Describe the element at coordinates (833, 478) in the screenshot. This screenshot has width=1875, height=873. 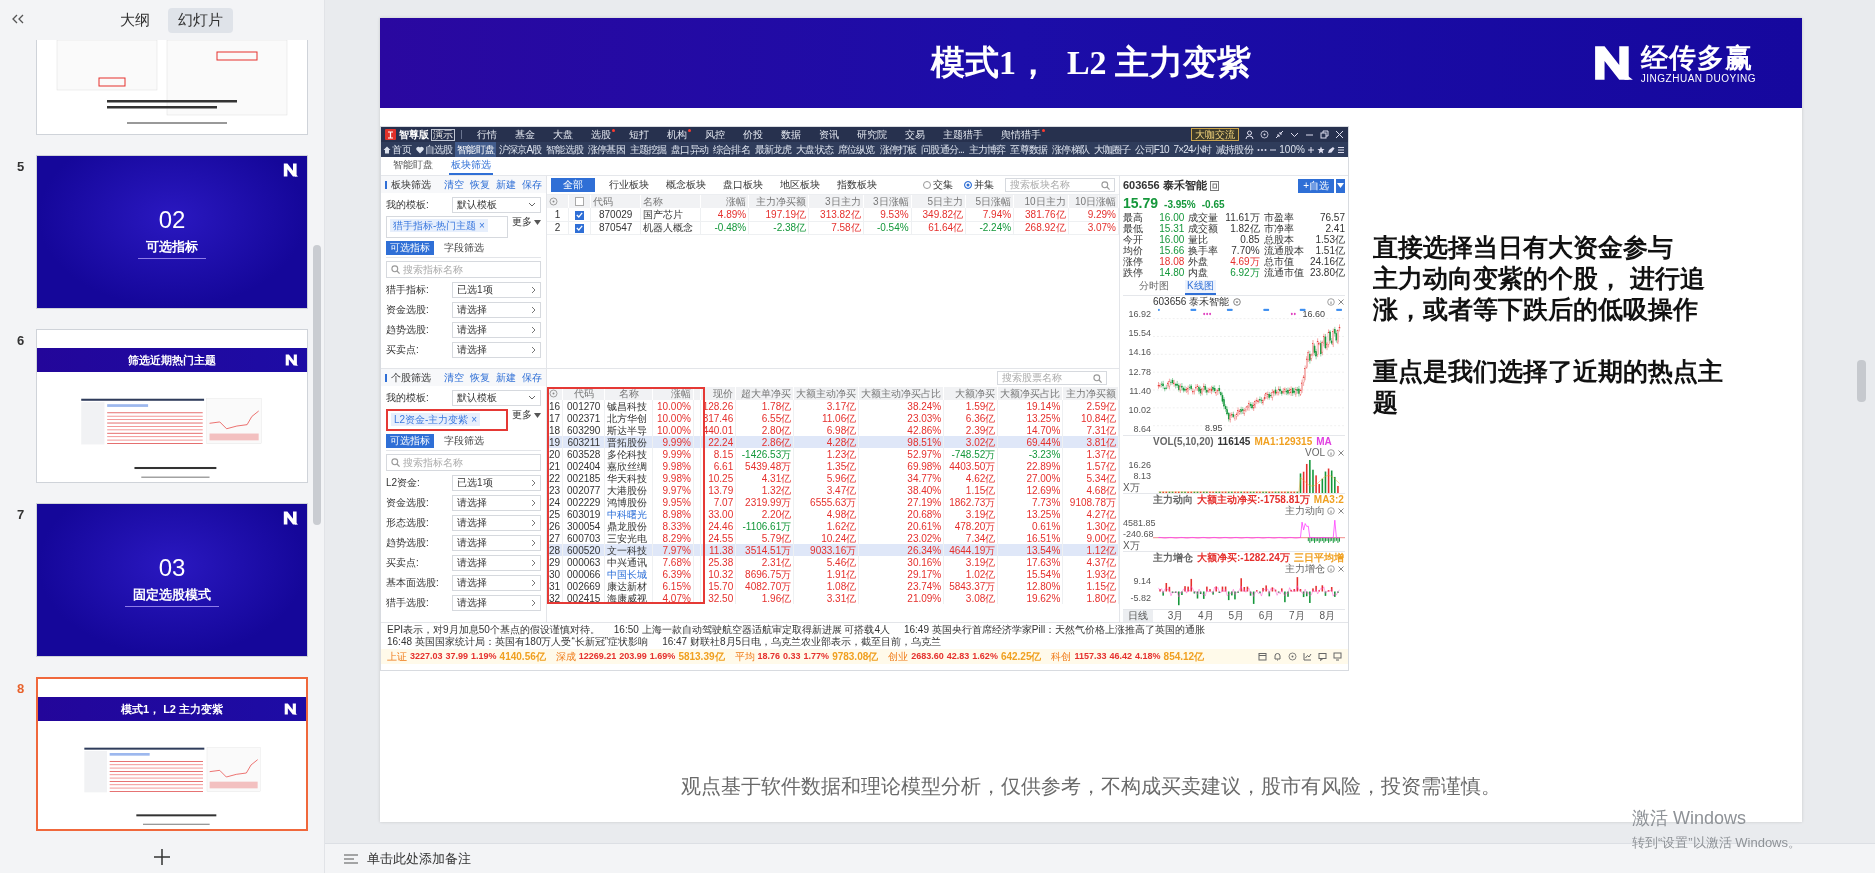
I see `table-row: 22 002185 华天科技 9.98% 10.25 4.31亿 5.96亿 34.77% 4.62亿 27.00% 5.34亿` at that location.